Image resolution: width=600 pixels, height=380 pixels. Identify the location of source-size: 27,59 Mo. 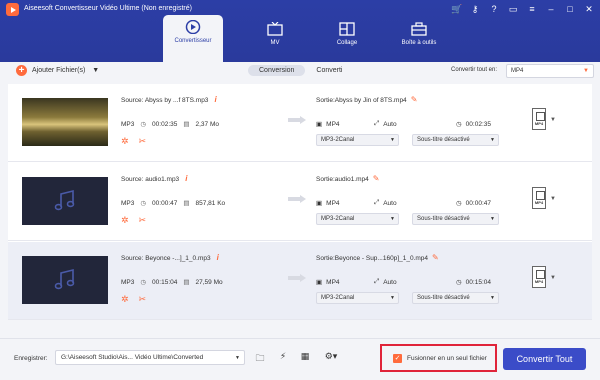
(209, 282).